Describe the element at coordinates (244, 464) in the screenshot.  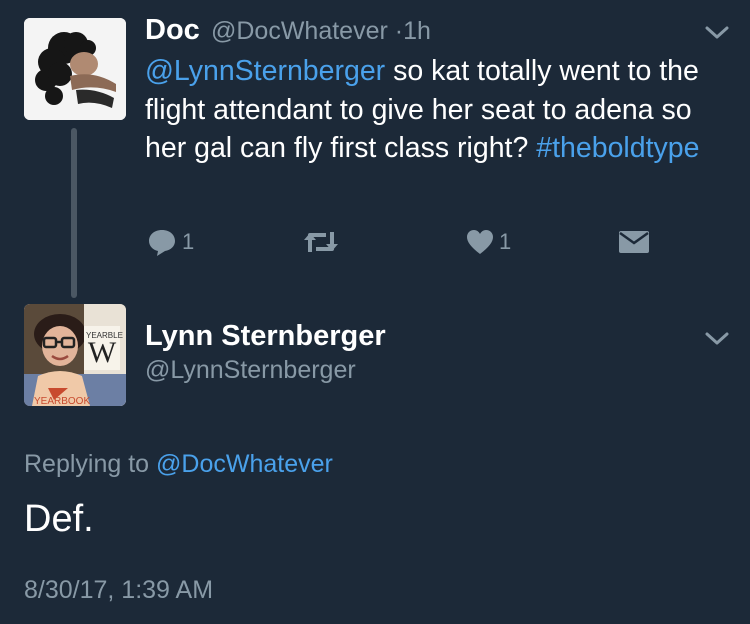
I see `replying-to-link: @DocWhatever` at that location.